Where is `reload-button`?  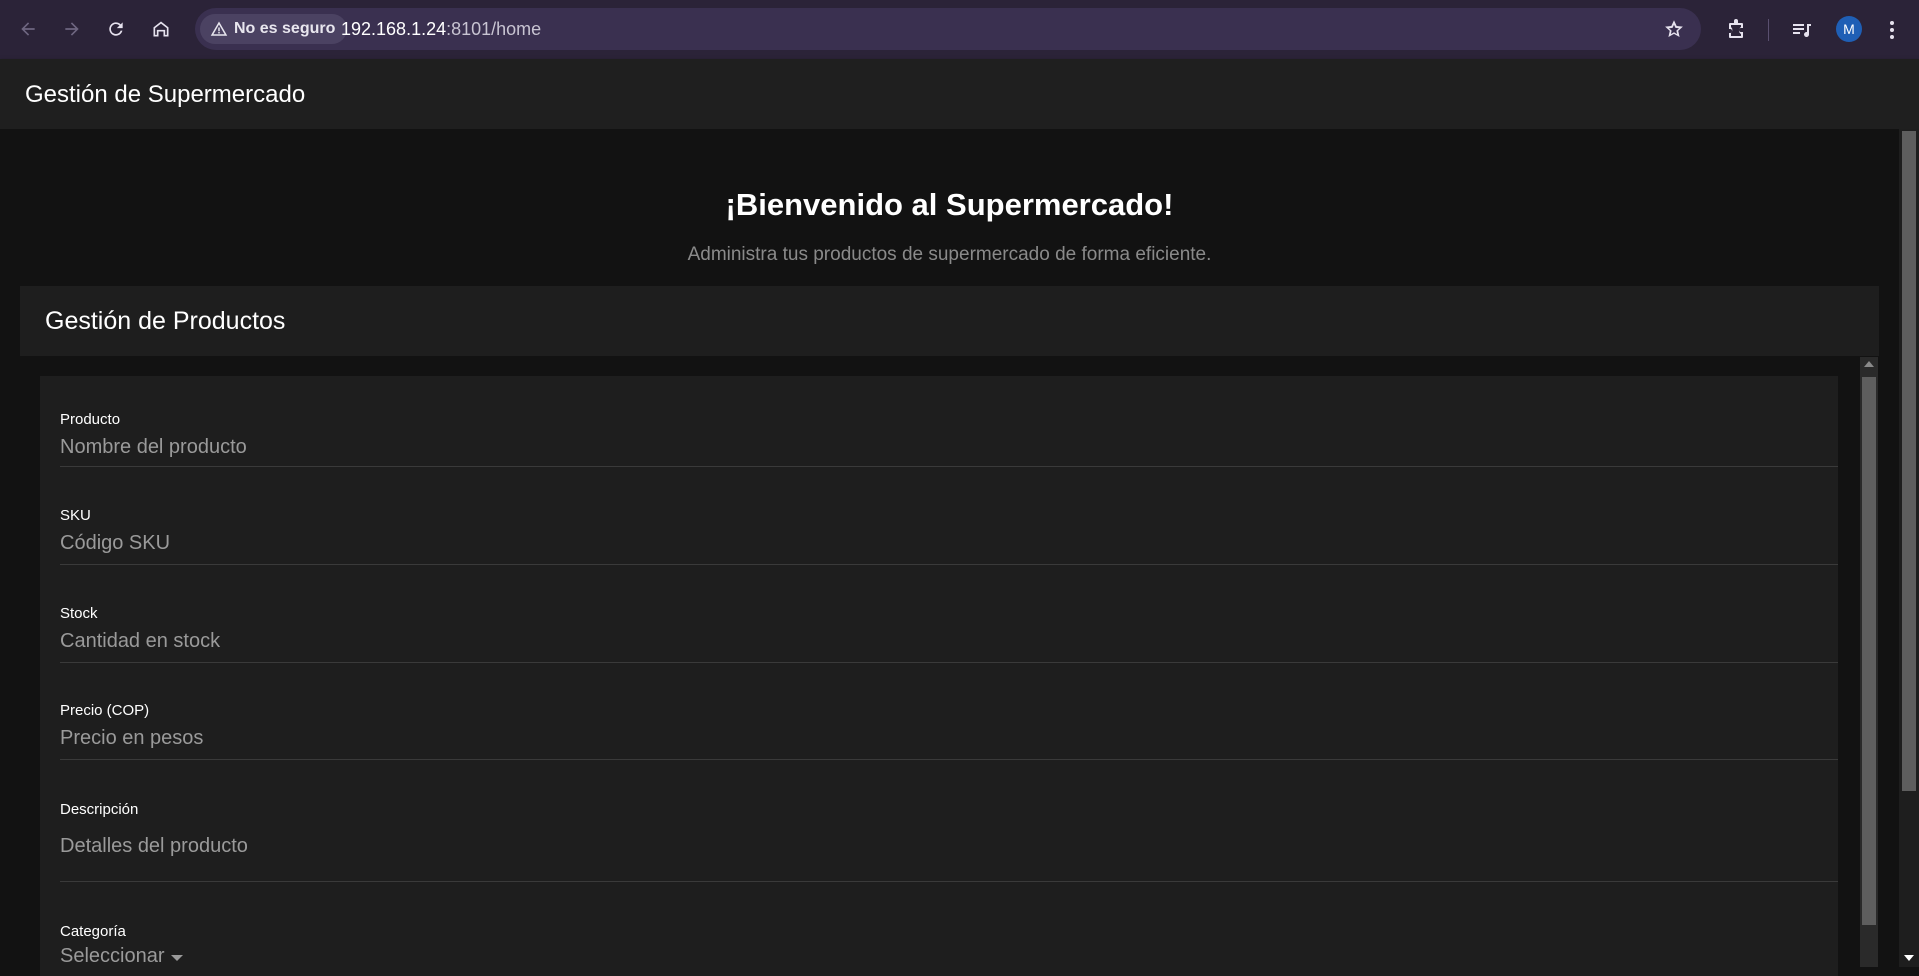 reload-button is located at coordinates (116, 29).